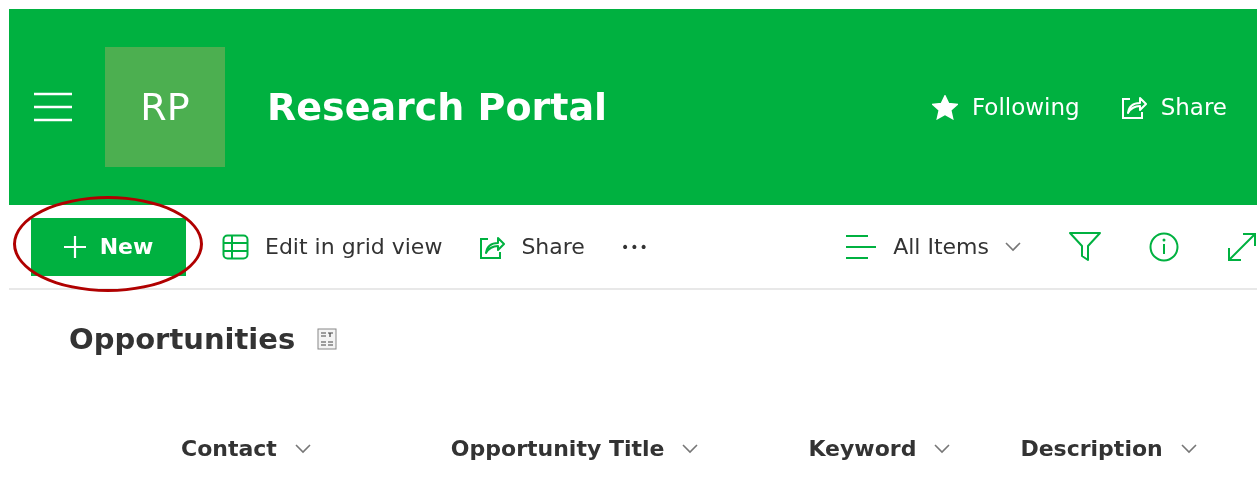 The height and width of the screenshot is (497, 1257). Describe the element at coordinates (246, 448) in the screenshot. I see `column-header: Contact` at that location.